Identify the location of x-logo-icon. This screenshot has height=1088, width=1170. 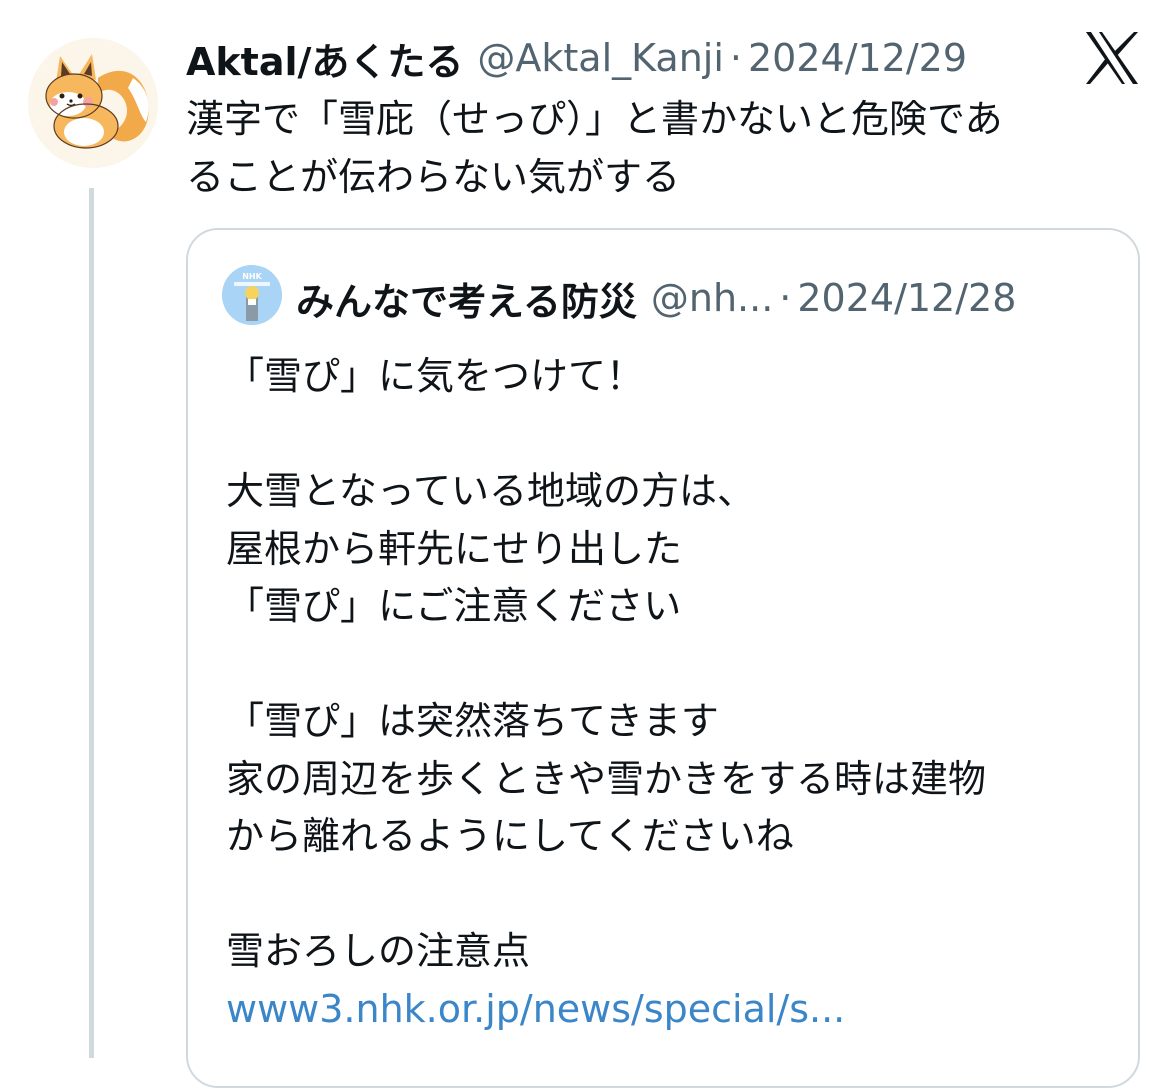
(1112, 58).